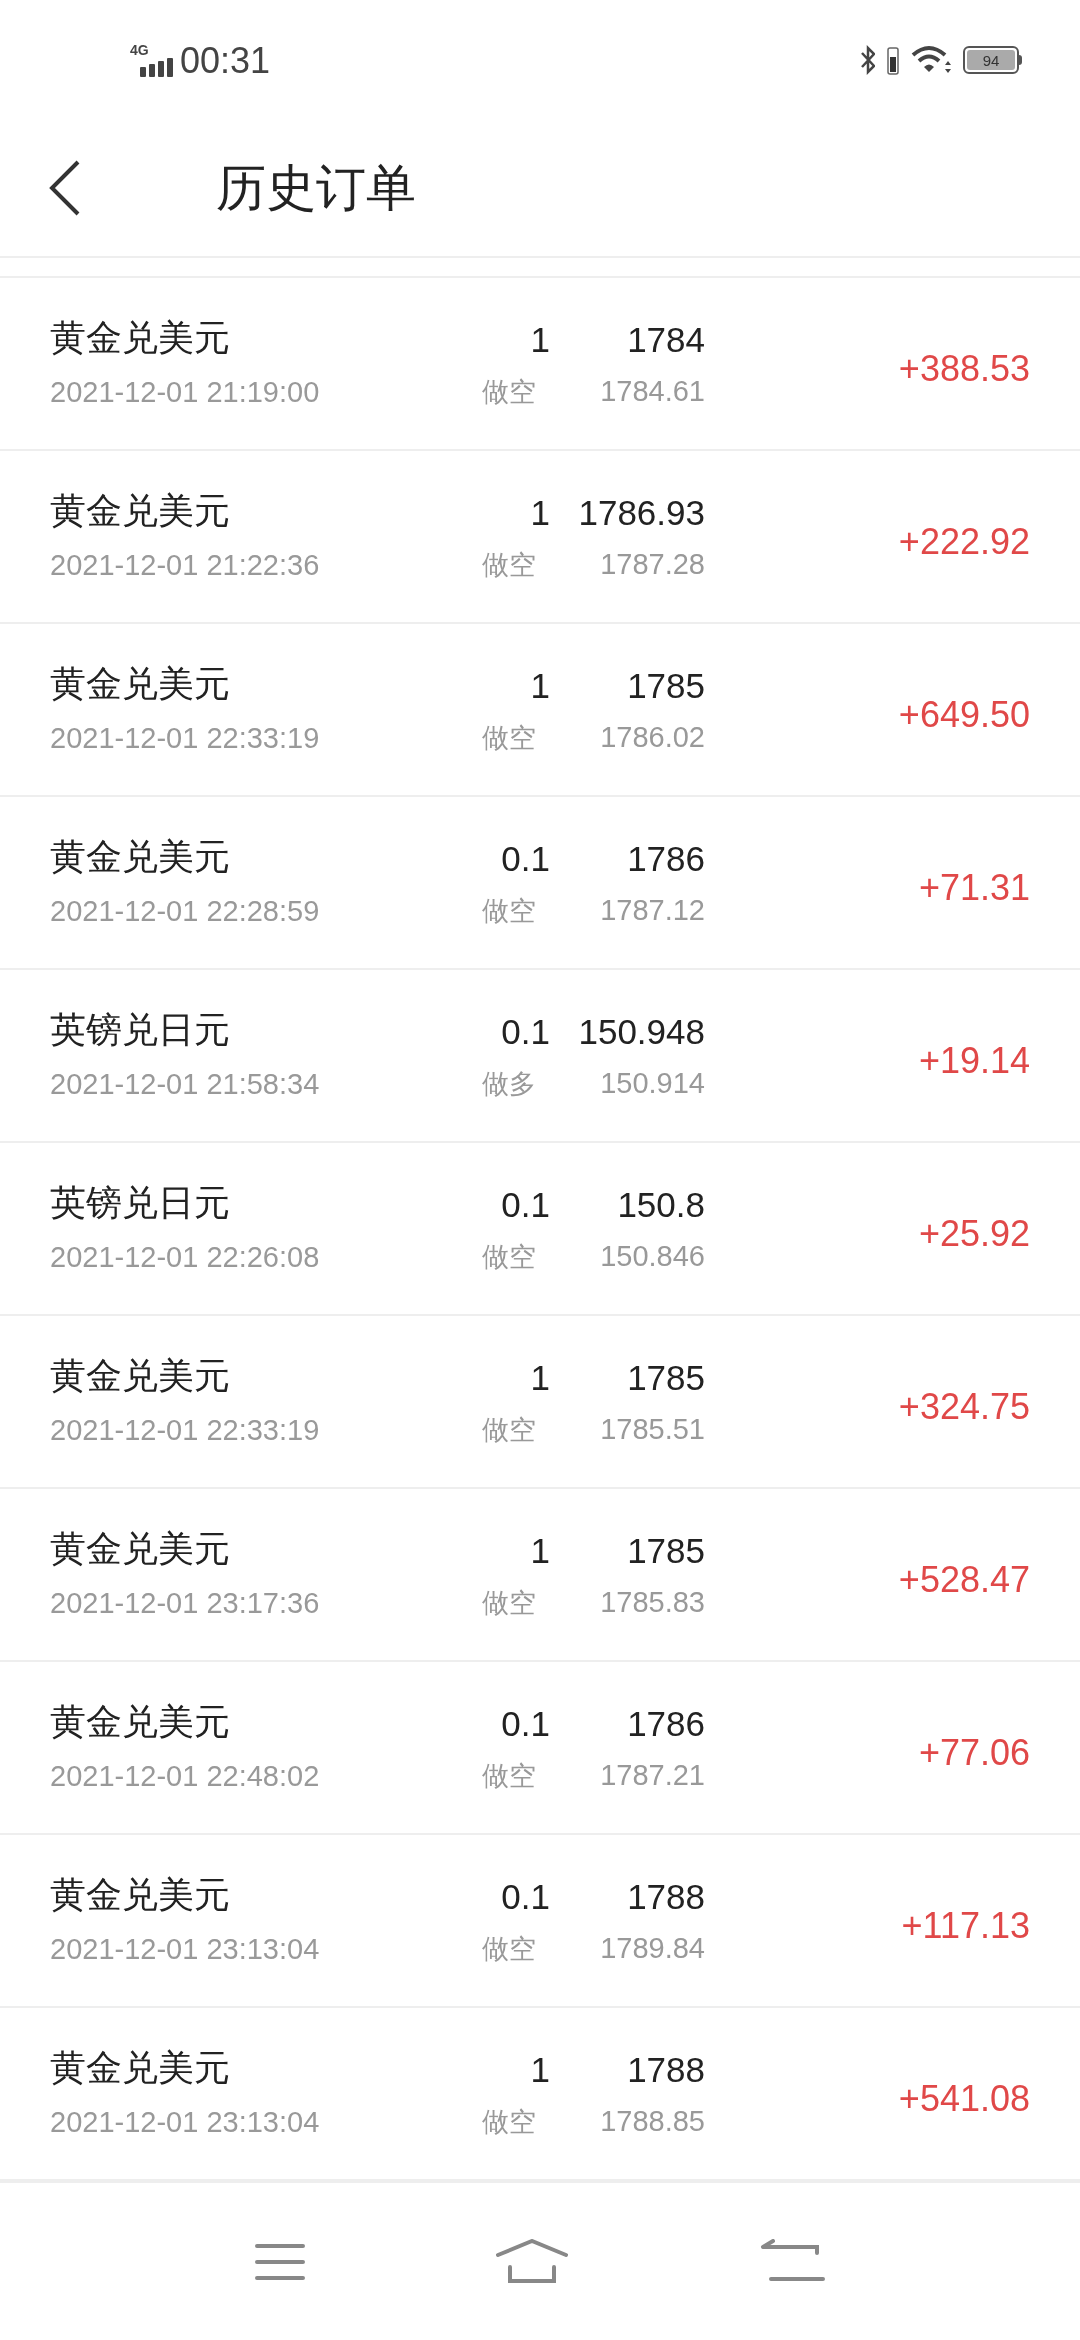 The height and width of the screenshot is (2340, 1080). Describe the element at coordinates (652, 737) in the screenshot. I see `close-price: 1786.02` at that location.